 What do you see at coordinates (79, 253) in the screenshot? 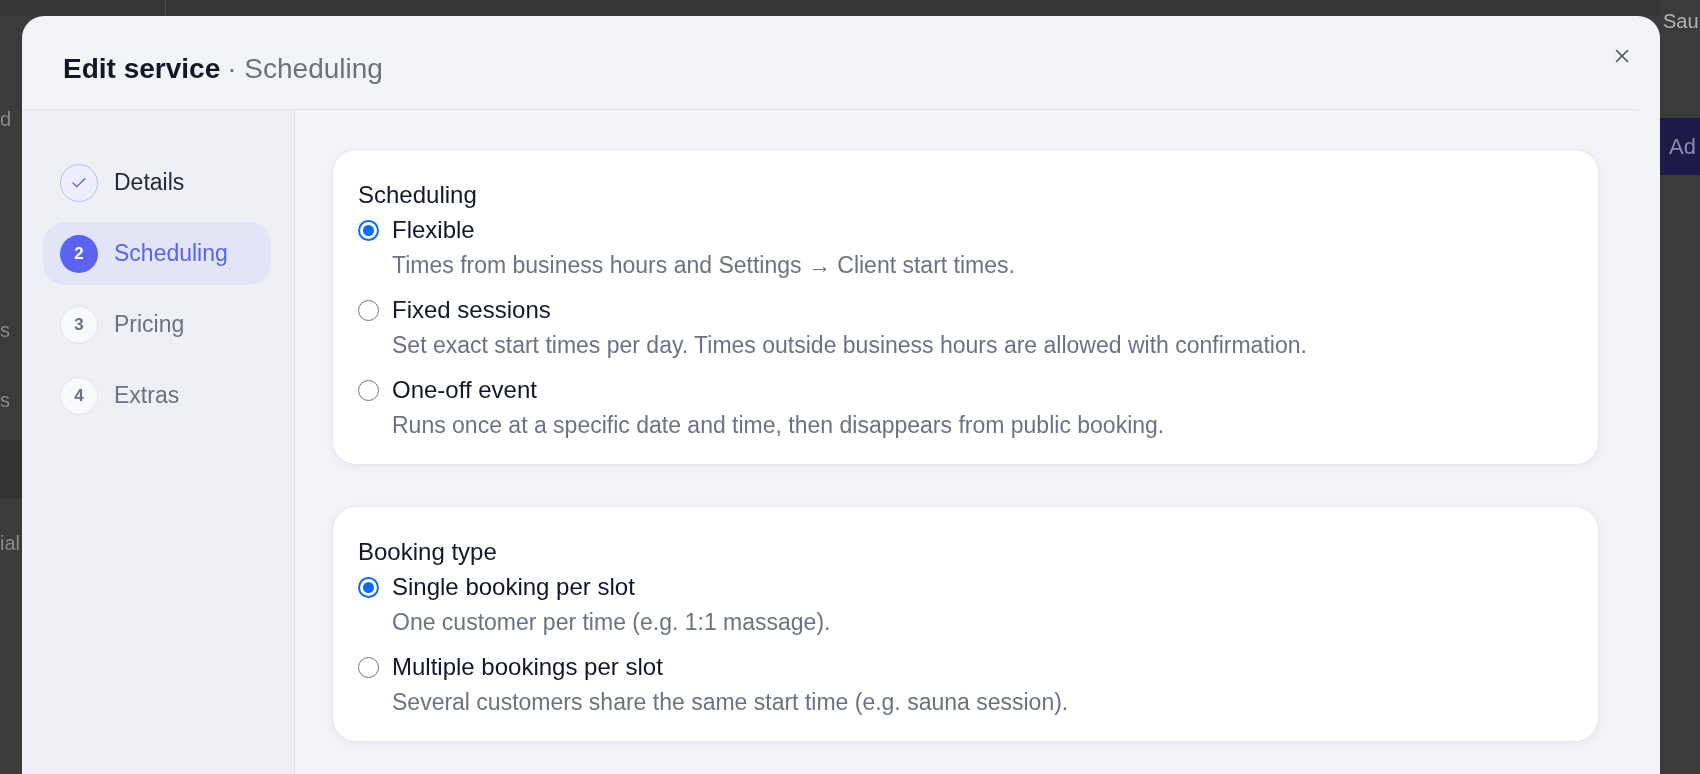
I see `step-number: 2` at bounding box center [79, 253].